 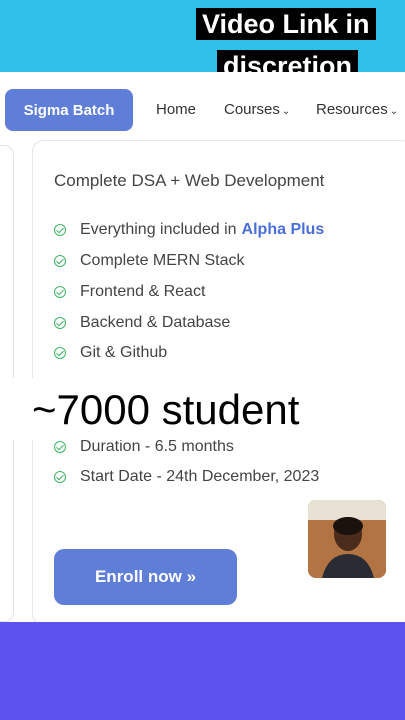 I want to click on feature-item: Backend & Database, so click(x=142, y=323).